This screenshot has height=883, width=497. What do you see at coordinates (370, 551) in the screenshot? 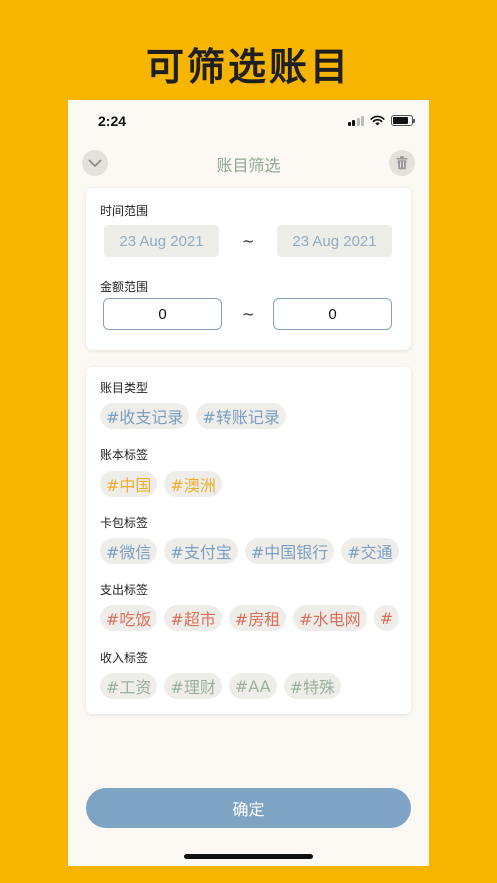
I see `tag-bank-of-communications: #交通` at bounding box center [370, 551].